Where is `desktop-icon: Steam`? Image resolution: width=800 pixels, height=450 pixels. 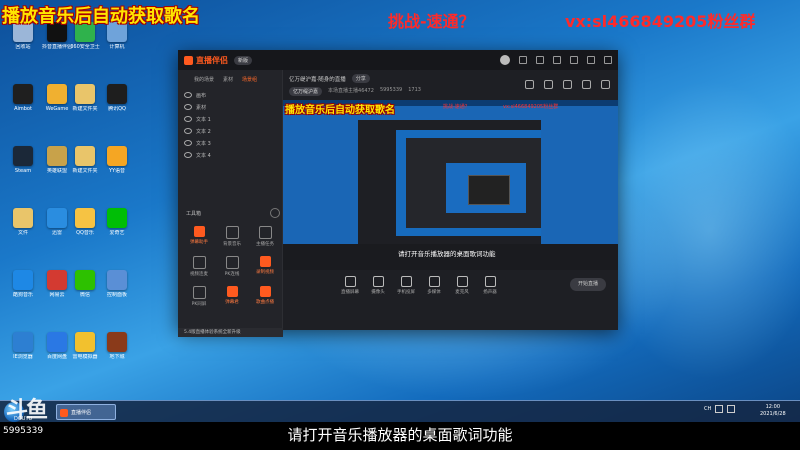
desktop-icon: Steam is located at coordinates (23, 160).